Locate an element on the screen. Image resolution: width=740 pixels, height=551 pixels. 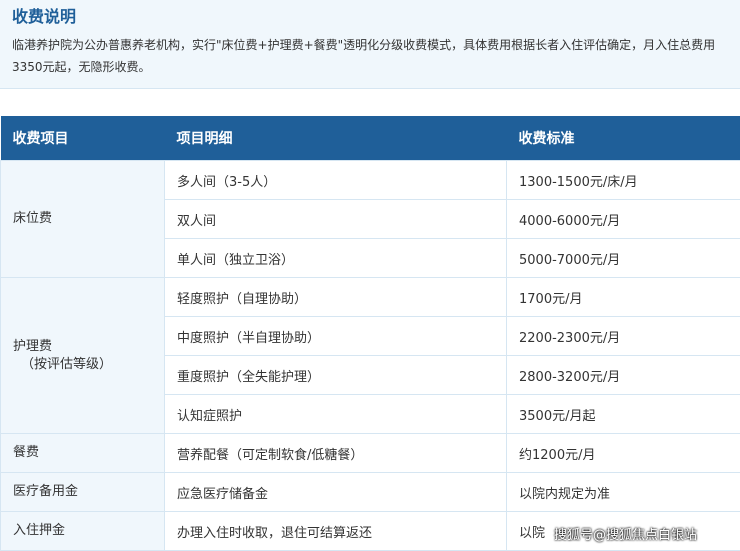
header-fee-standard: 收费标准 is located at coordinates (623, 138).